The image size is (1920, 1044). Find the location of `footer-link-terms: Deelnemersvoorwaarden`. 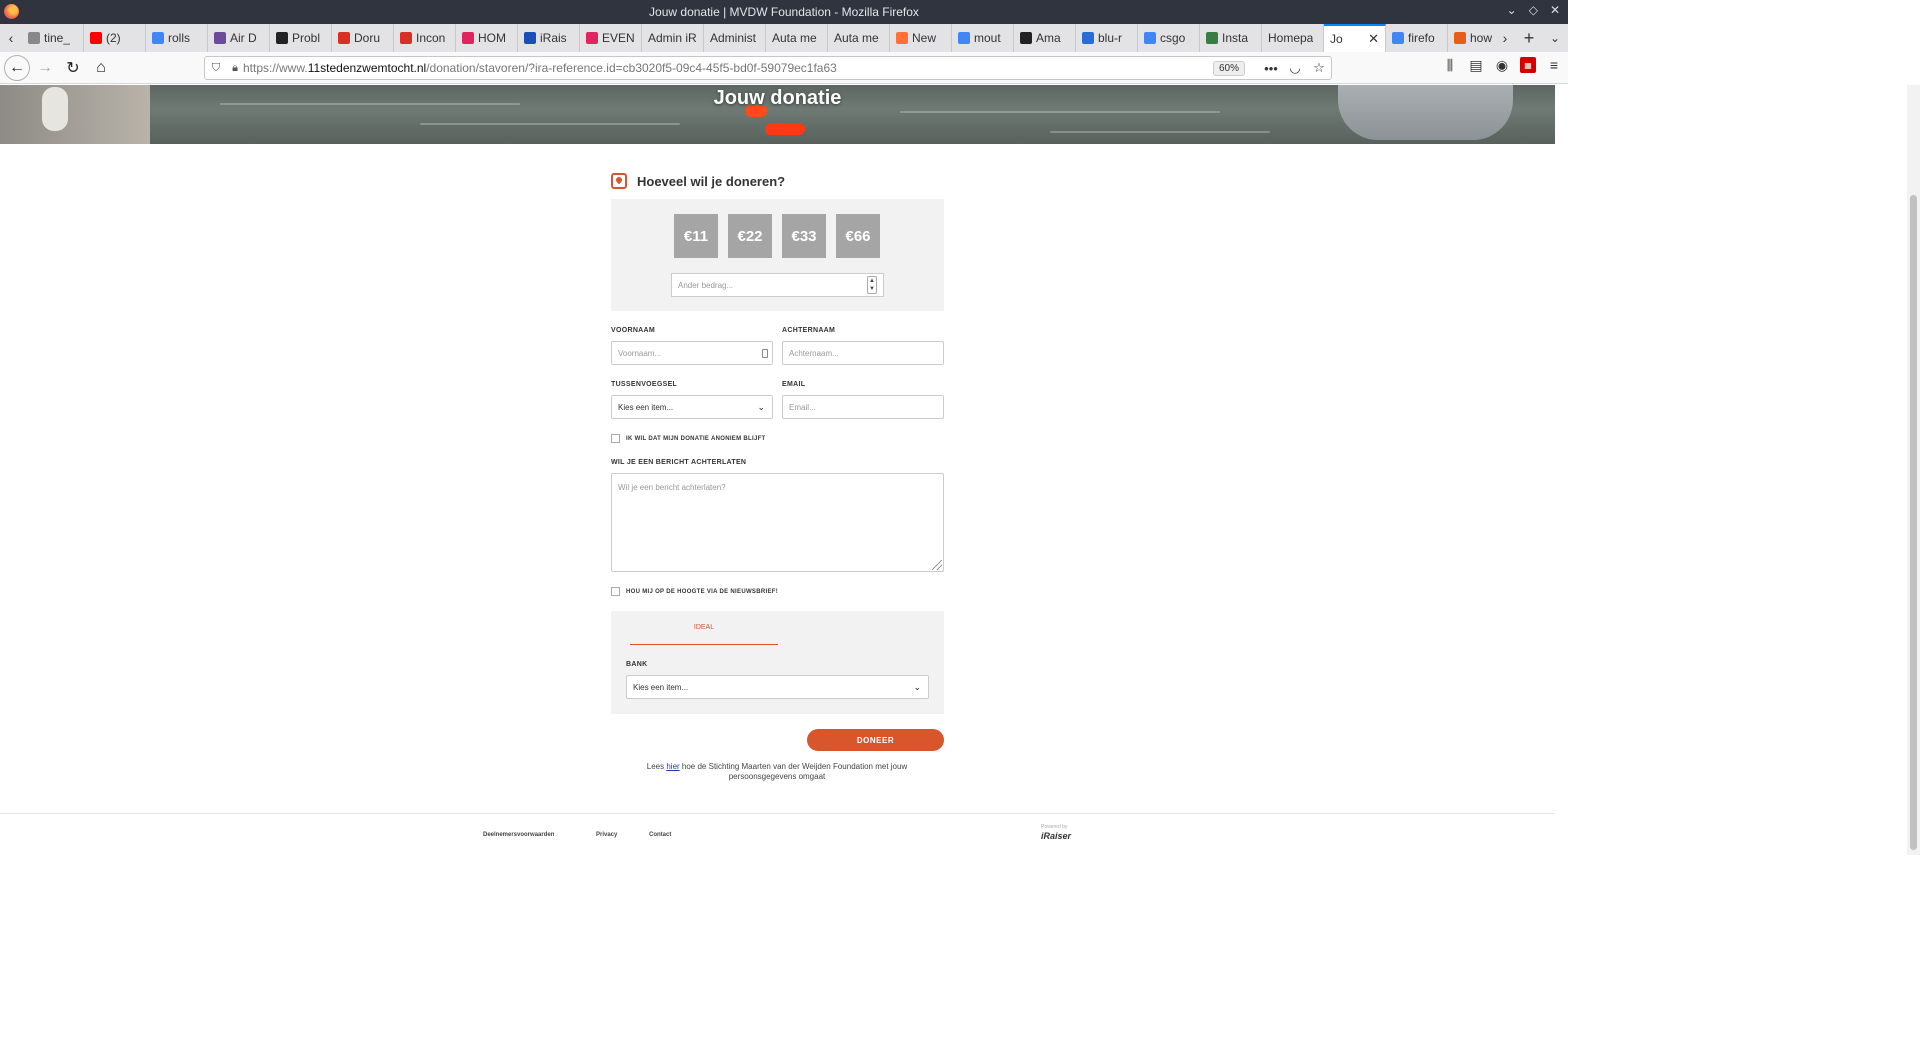

footer-link-terms: Deelnemersvoorwaarden is located at coordinates (518, 835).